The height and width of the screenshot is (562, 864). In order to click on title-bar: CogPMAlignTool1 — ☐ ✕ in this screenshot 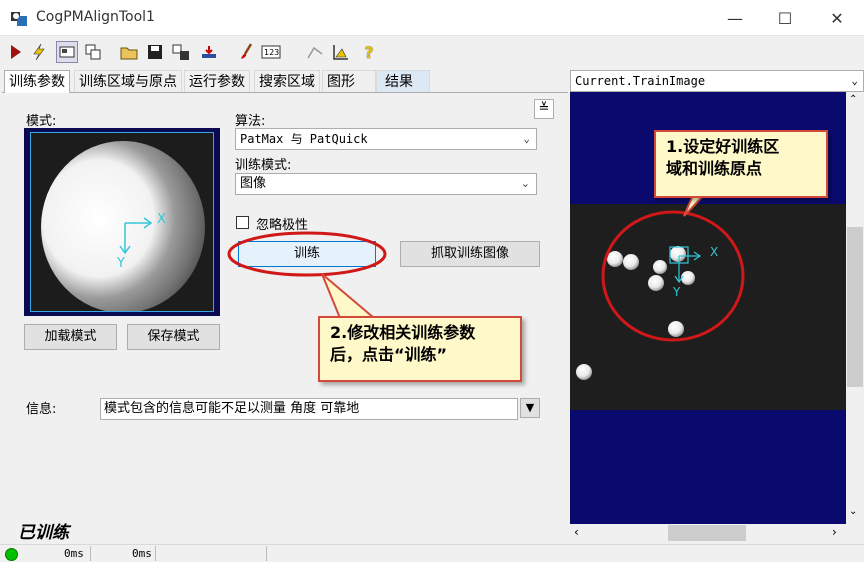, I will do `click(432, 18)`.